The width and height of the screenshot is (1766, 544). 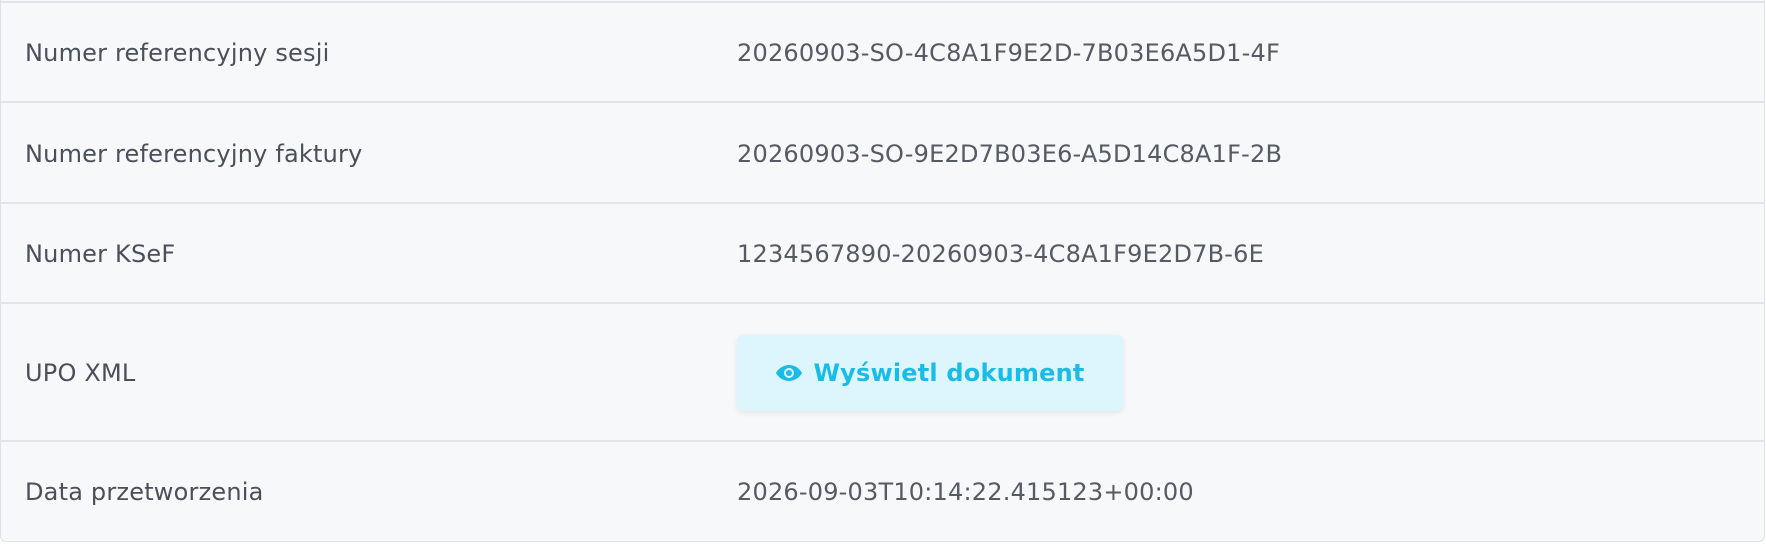 I want to click on invoice-ref-value: 20260903-SO-9E2D7B03E6-A5D14C8A1F-2B, so click(x=1010, y=153).